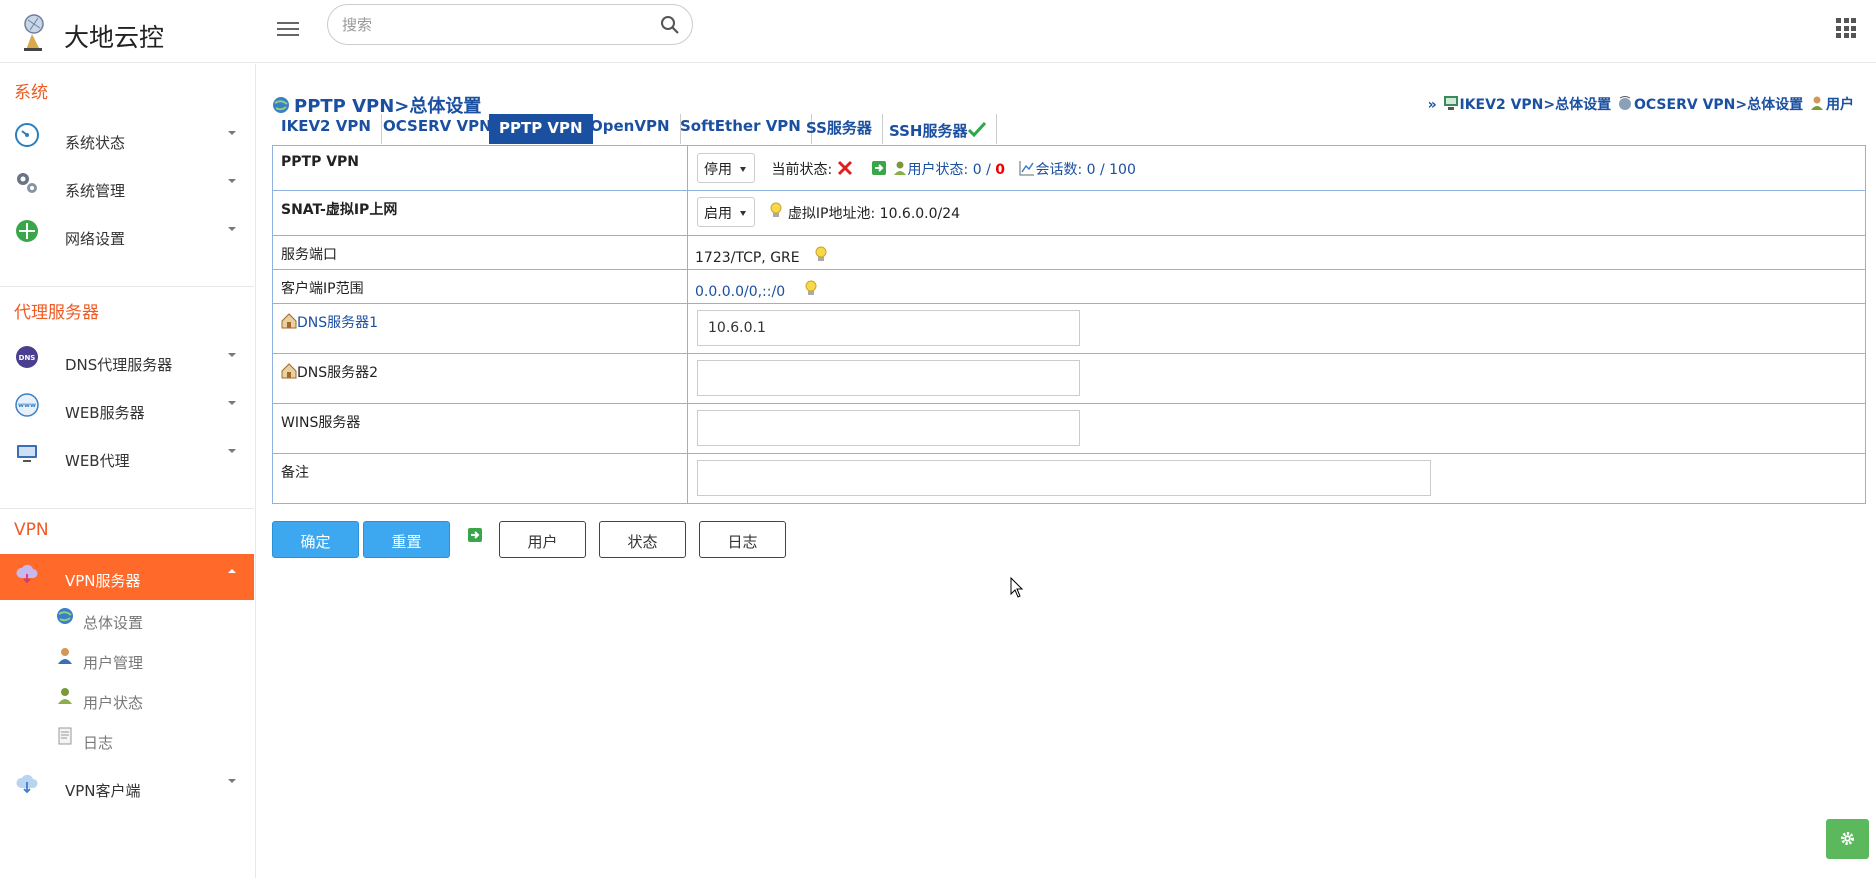  I want to click on row-label: SNAT-虚拟IP上网, so click(480, 213).